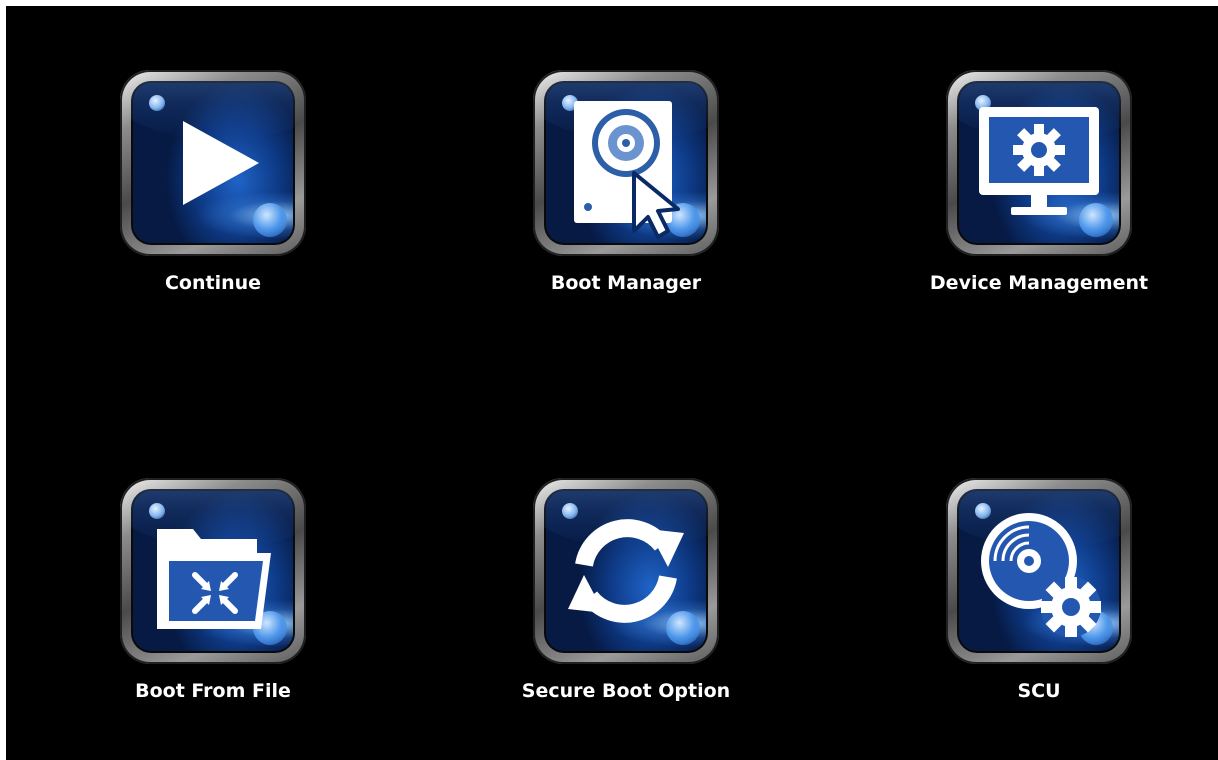 The image size is (1218, 760). I want to click on boot-manager-button: Boot Manager, so click(599, 200).